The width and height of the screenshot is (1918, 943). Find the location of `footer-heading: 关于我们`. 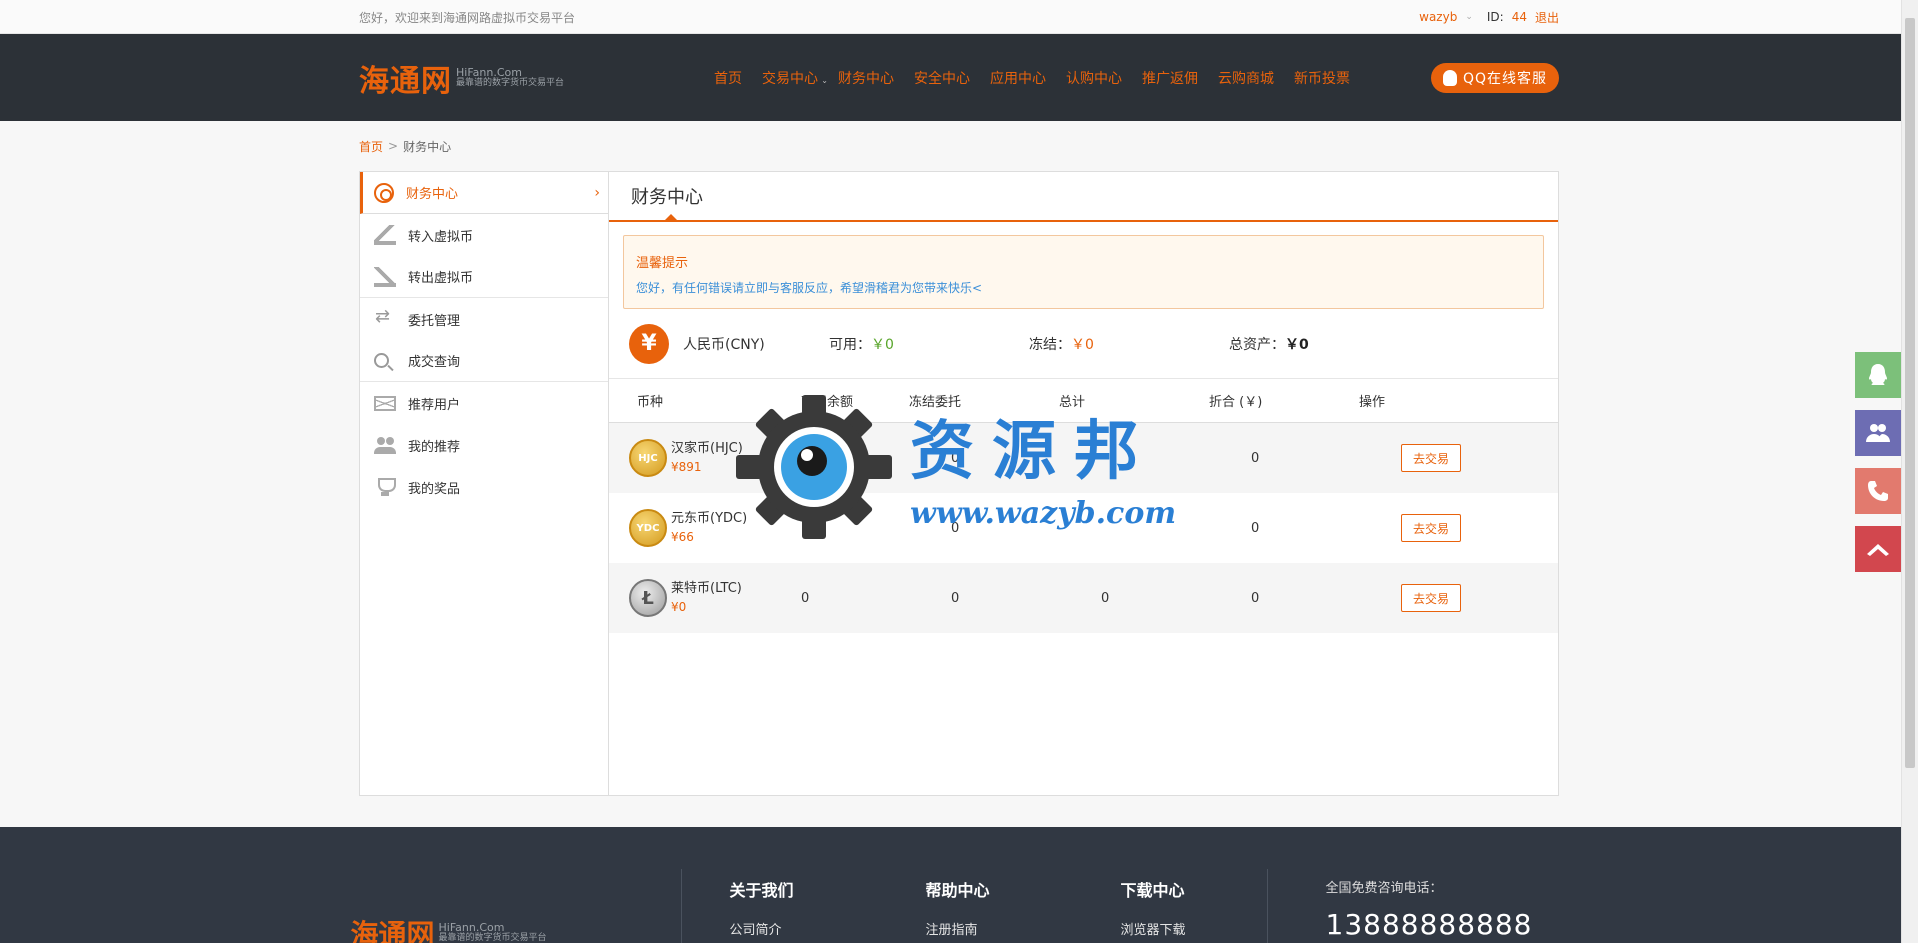

footer-heading: 关于我们 is located at coordinates (761, 890).